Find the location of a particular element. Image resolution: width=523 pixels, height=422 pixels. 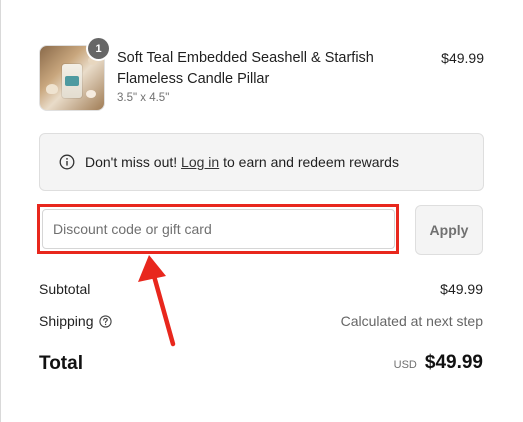

total-amount-group: USD $49.99 is located at coordinates (438, 363).